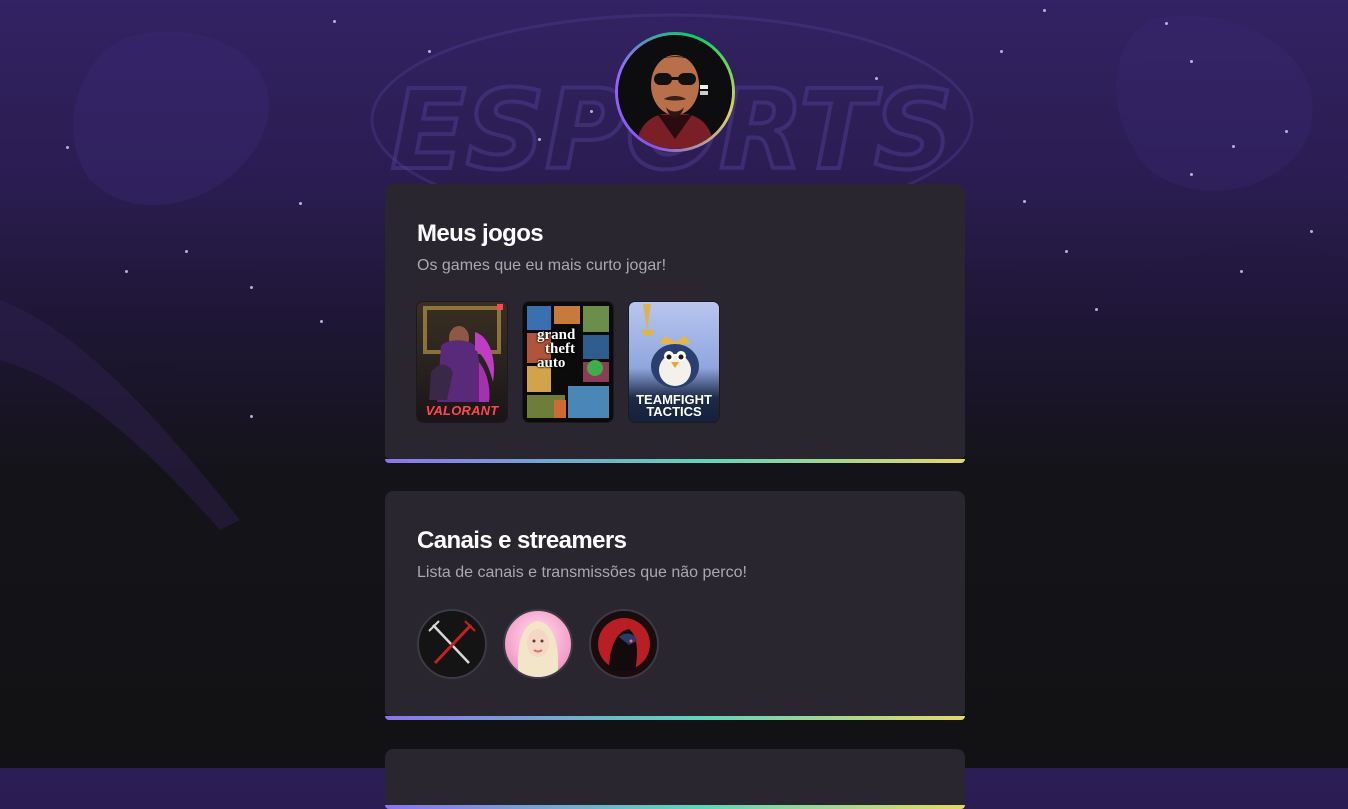 This screenshot has width=1348, height=809. What do you see at coordinates (675, 644) in the screenshot?
I see `channels-list` at bounding box center [675, 644].